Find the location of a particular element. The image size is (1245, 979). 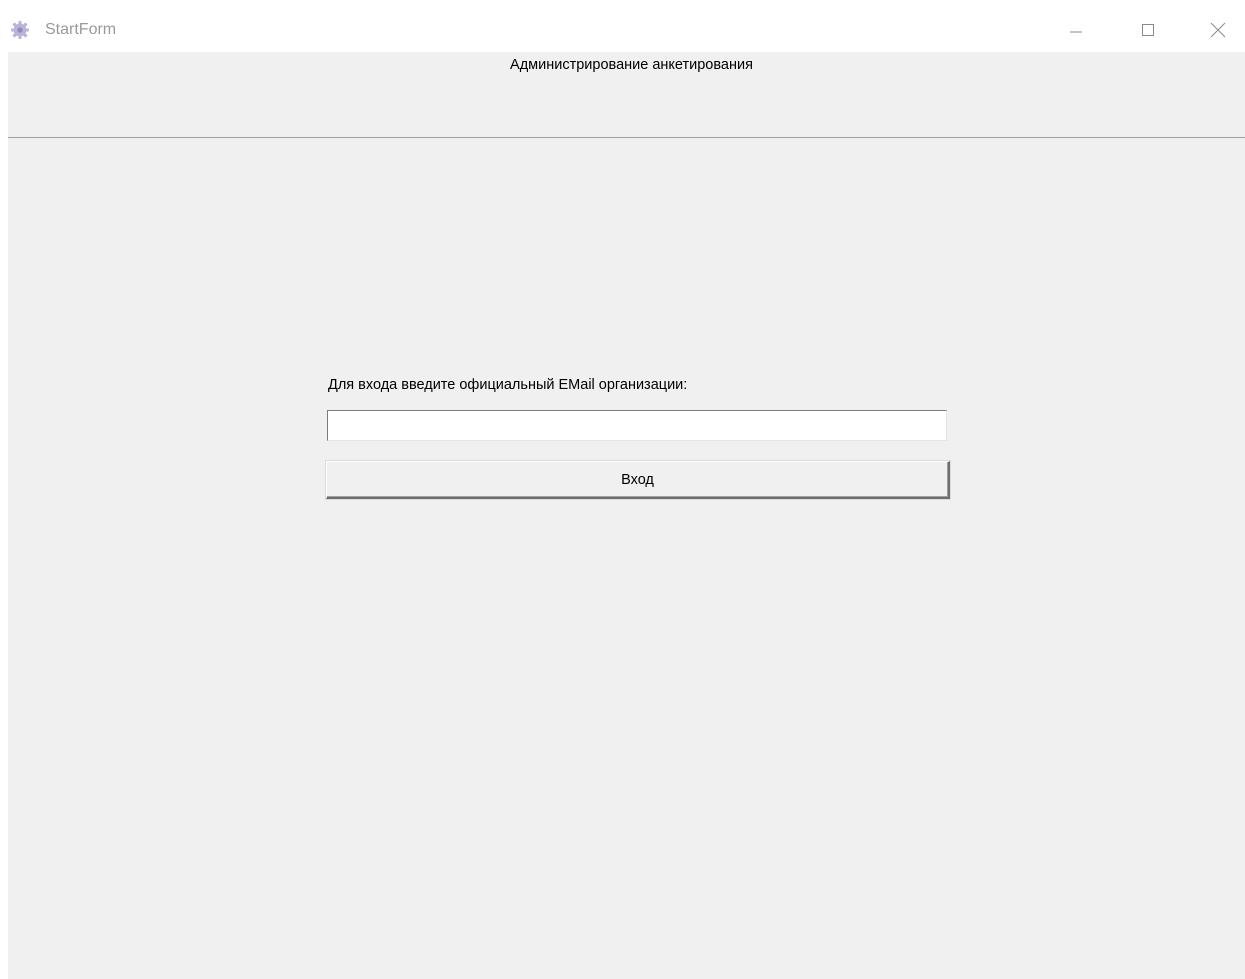

header-panel: Администрирование анкетирования is located at coordinates (626, 95).